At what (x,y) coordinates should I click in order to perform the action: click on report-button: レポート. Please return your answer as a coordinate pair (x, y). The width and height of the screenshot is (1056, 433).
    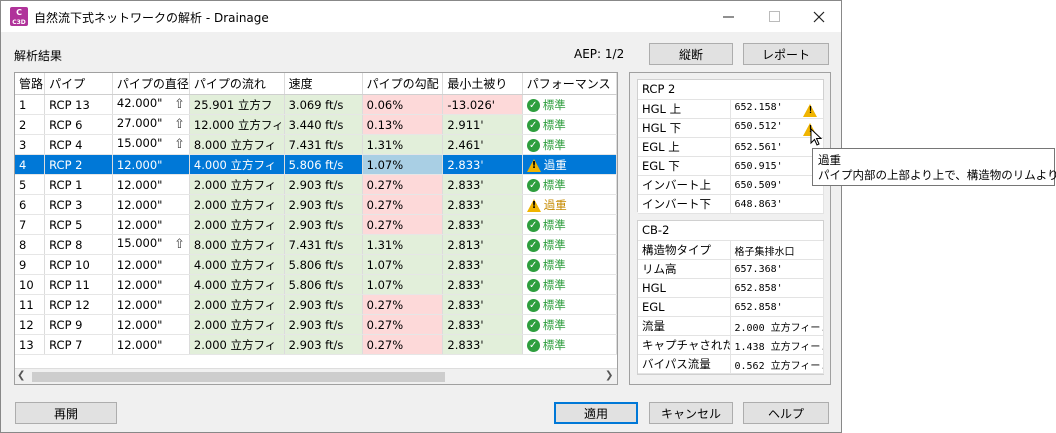
    Looking at the image, I should click on (786, 54).